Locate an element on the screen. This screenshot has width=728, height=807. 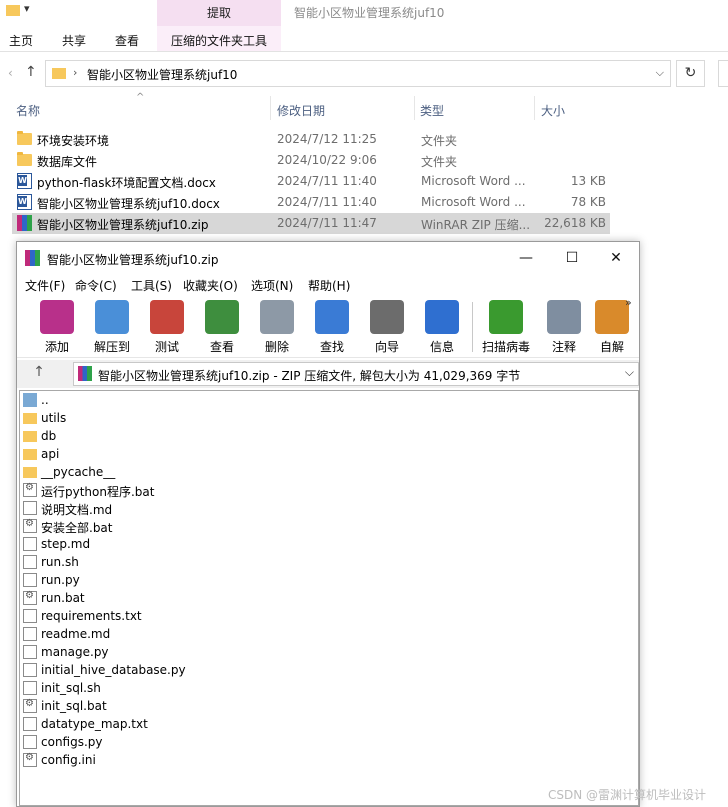
breadcrumb: 智能小区物业管理系统juf10 is located at coordinates (162, 74).